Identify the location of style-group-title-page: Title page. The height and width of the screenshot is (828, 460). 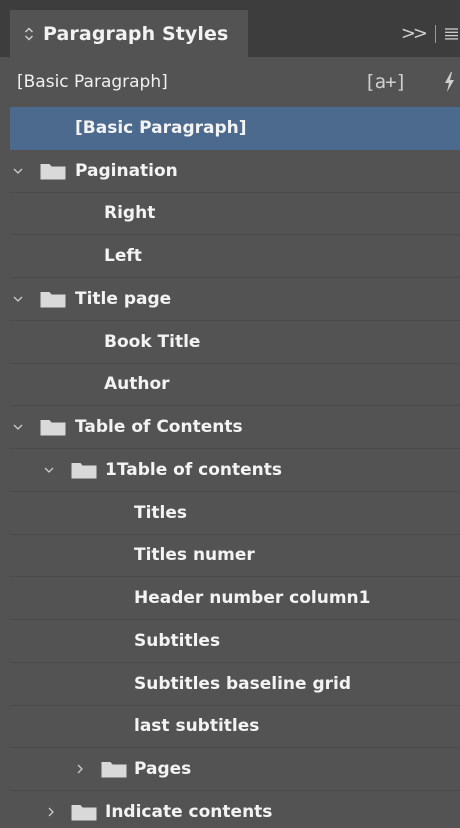
(235, 299).